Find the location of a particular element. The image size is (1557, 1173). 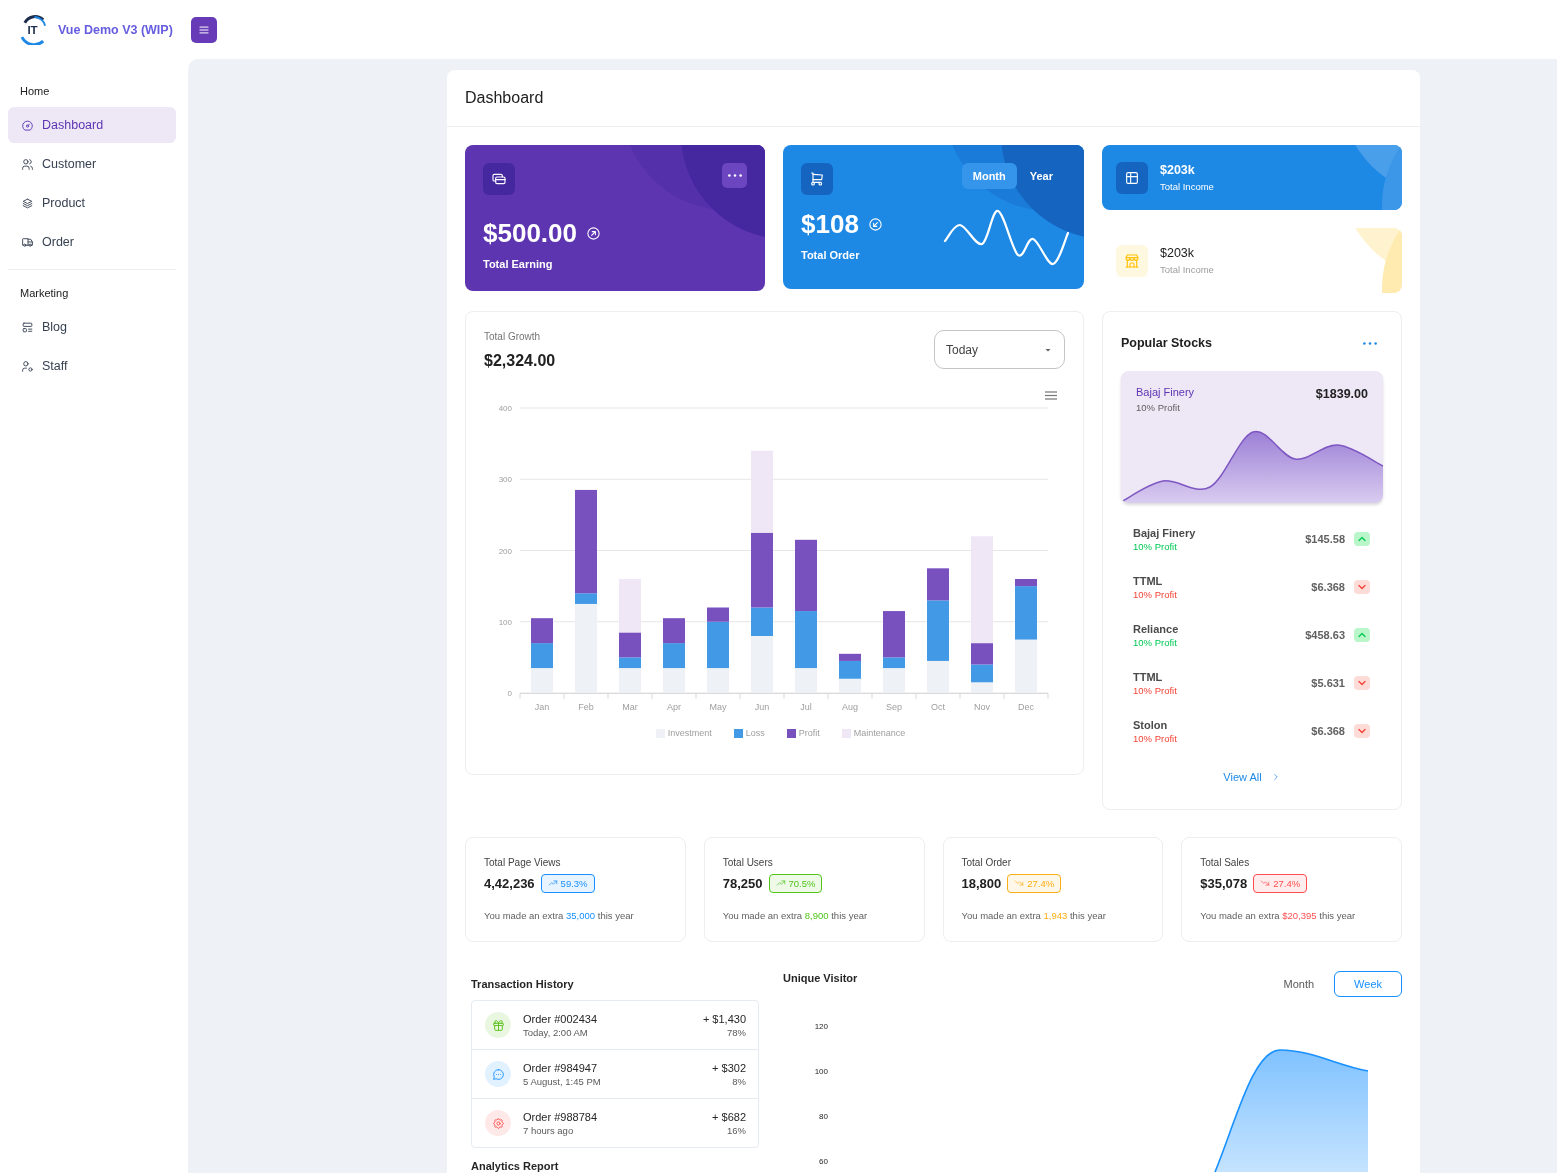

stock-price: $5.631 is located at coordinates (1328, 683).